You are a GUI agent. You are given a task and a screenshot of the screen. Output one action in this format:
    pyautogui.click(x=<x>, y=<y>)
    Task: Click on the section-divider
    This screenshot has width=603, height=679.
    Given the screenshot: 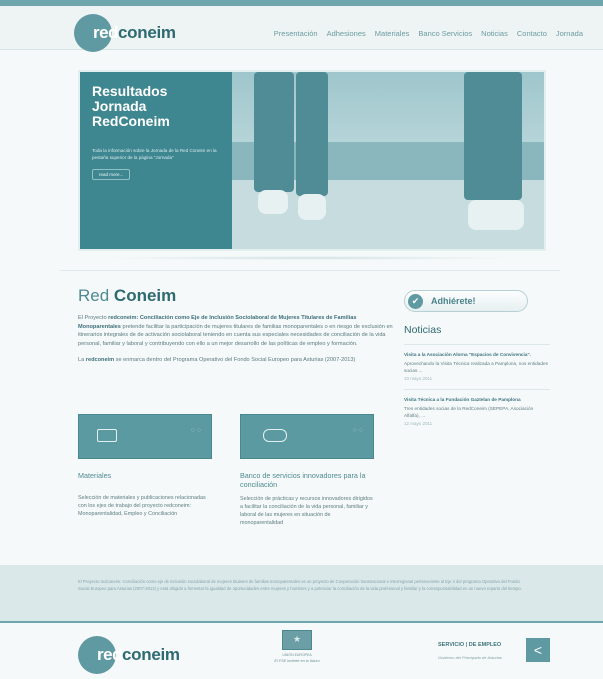 What is the action you would take?
    pyautogui.click(x=310, y=270)
    